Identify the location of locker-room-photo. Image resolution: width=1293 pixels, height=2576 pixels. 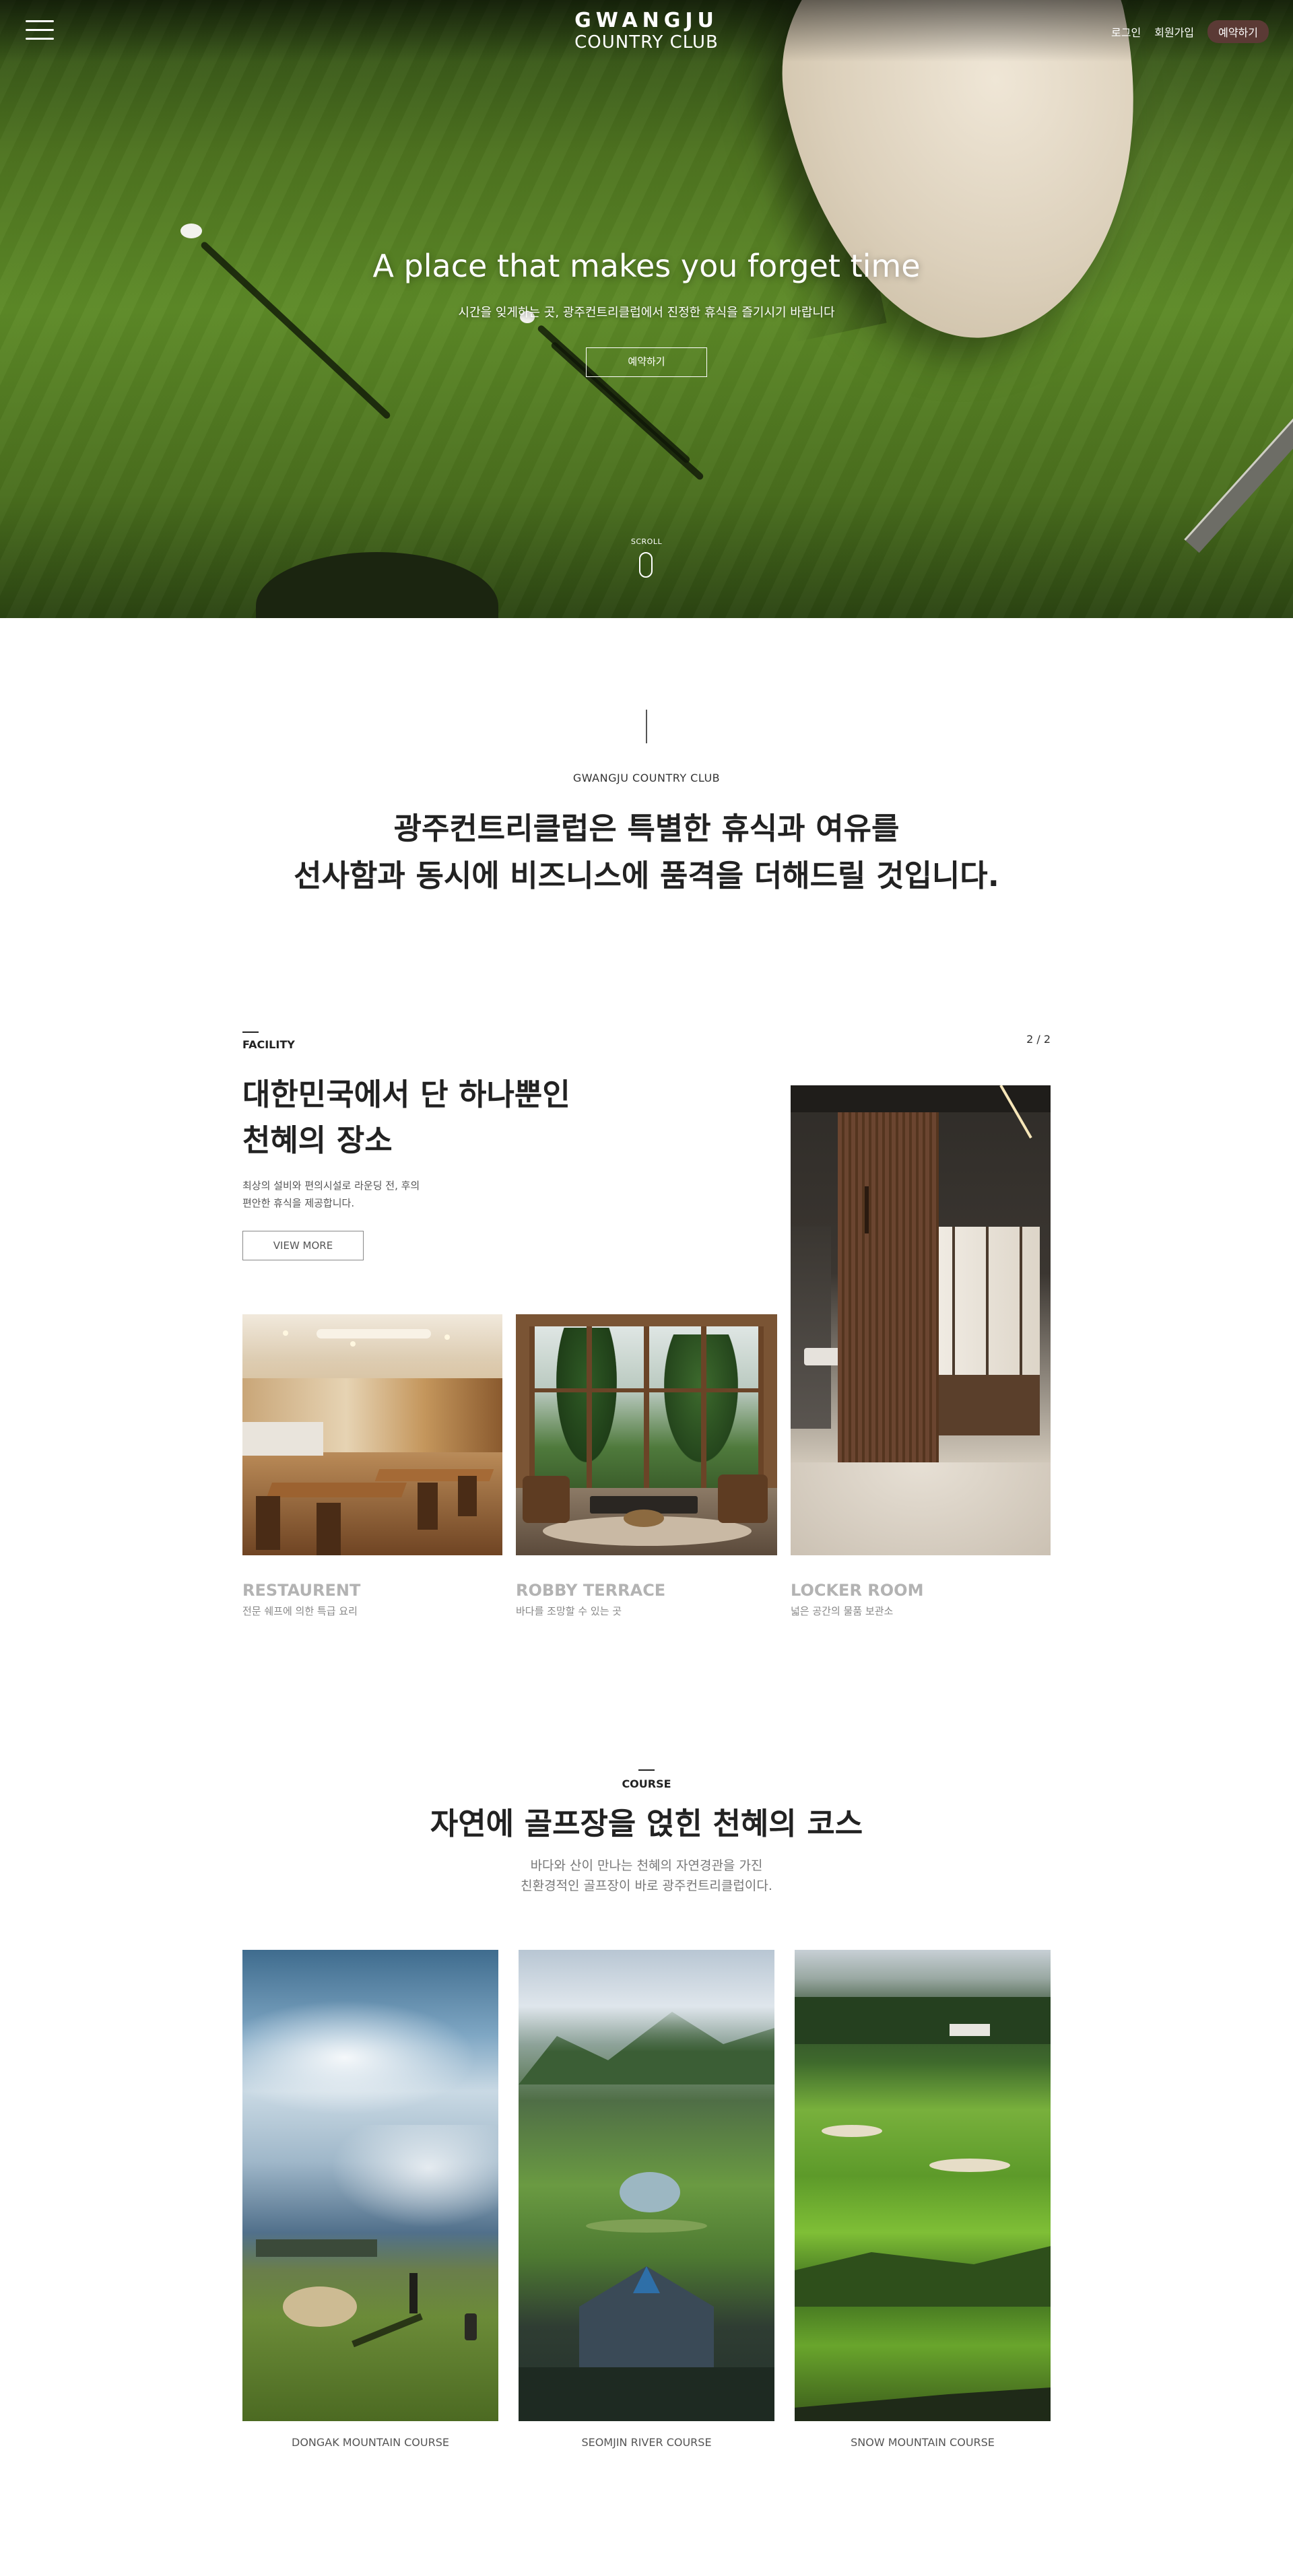
(921, 1320).